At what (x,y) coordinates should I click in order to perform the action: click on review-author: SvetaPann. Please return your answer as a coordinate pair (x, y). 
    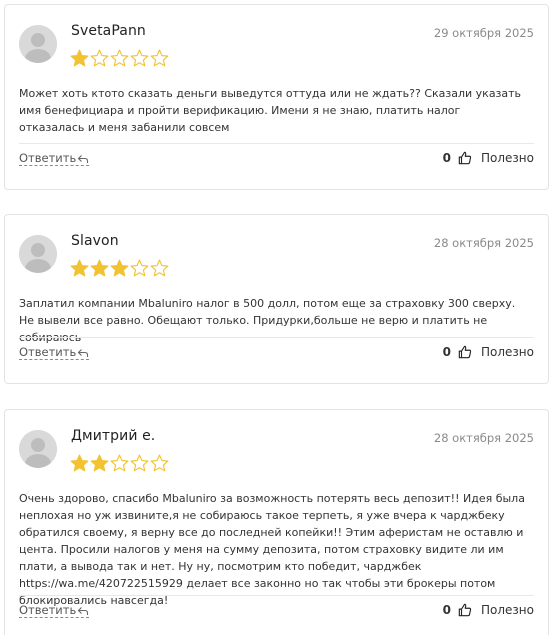
    Looking at the image, I should click on (108, 31).